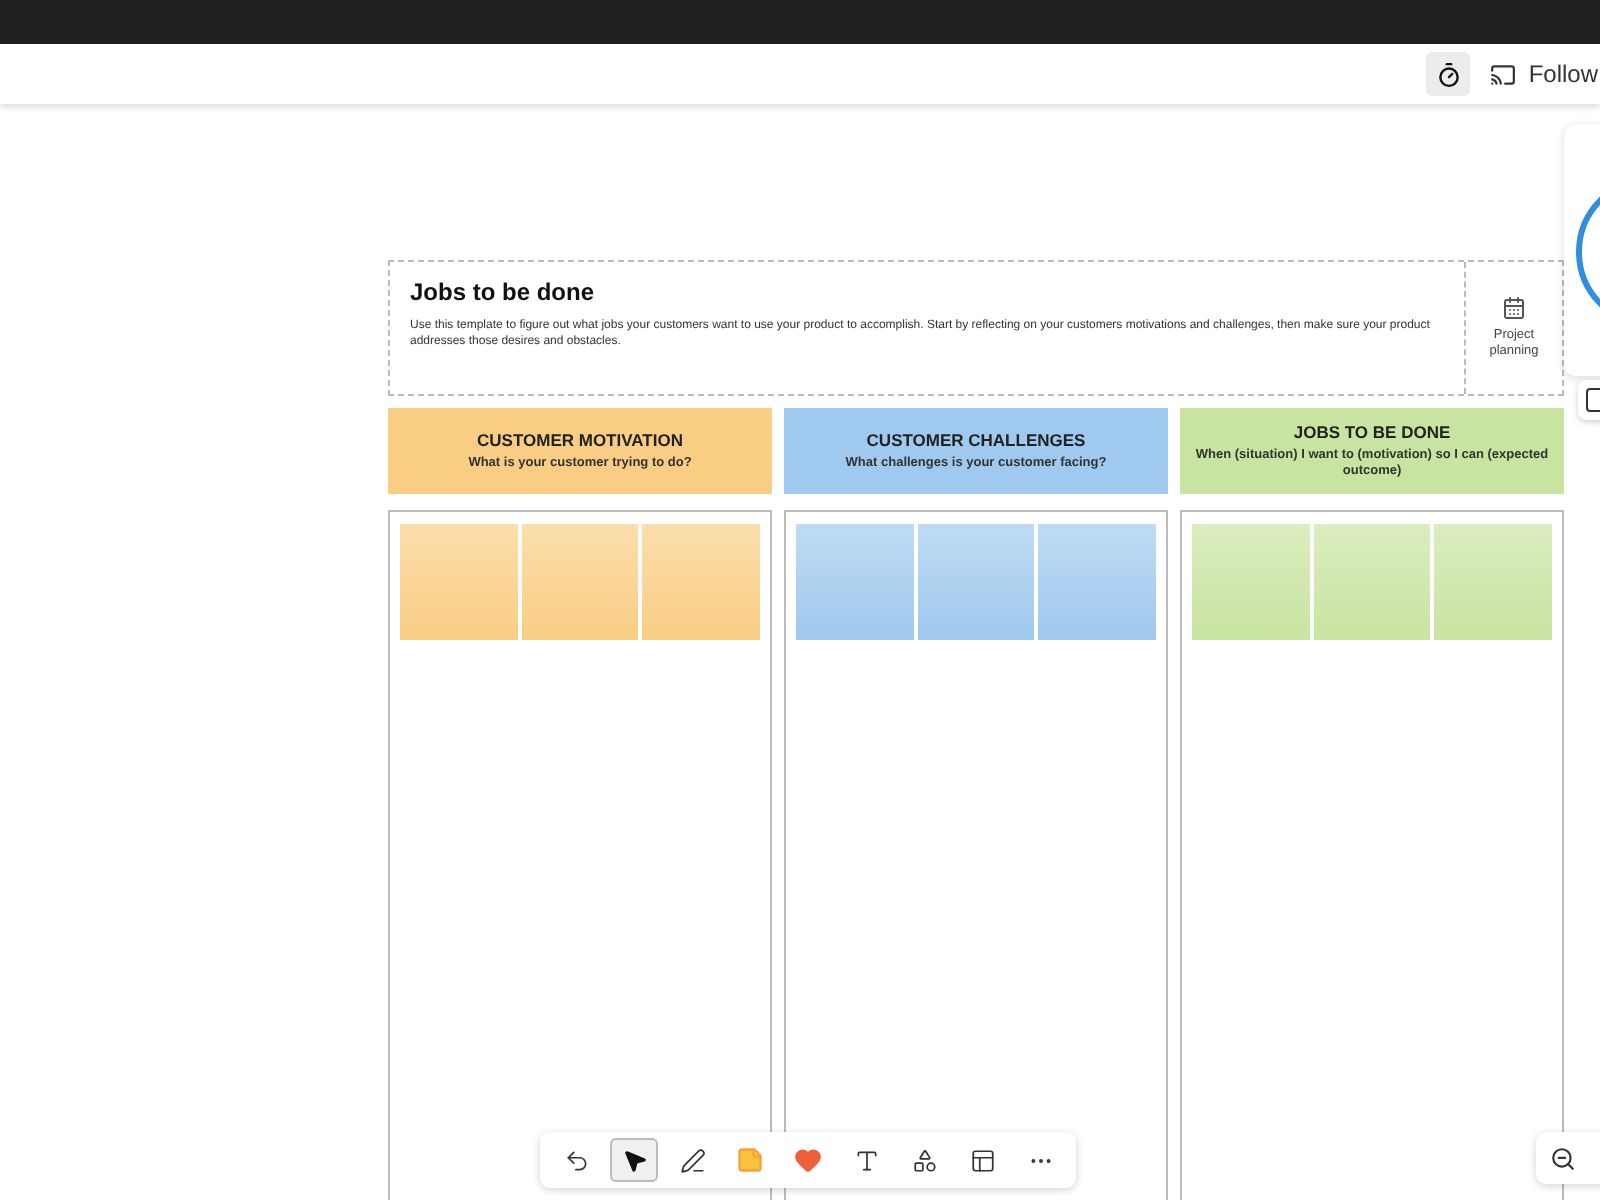 The height and width of the screenshot is (1200, 1600). What do you see at coordinates (1563, 1158) in the screenshot?
I see `zoom-out-icon` at bounding box center [1563, 1158].